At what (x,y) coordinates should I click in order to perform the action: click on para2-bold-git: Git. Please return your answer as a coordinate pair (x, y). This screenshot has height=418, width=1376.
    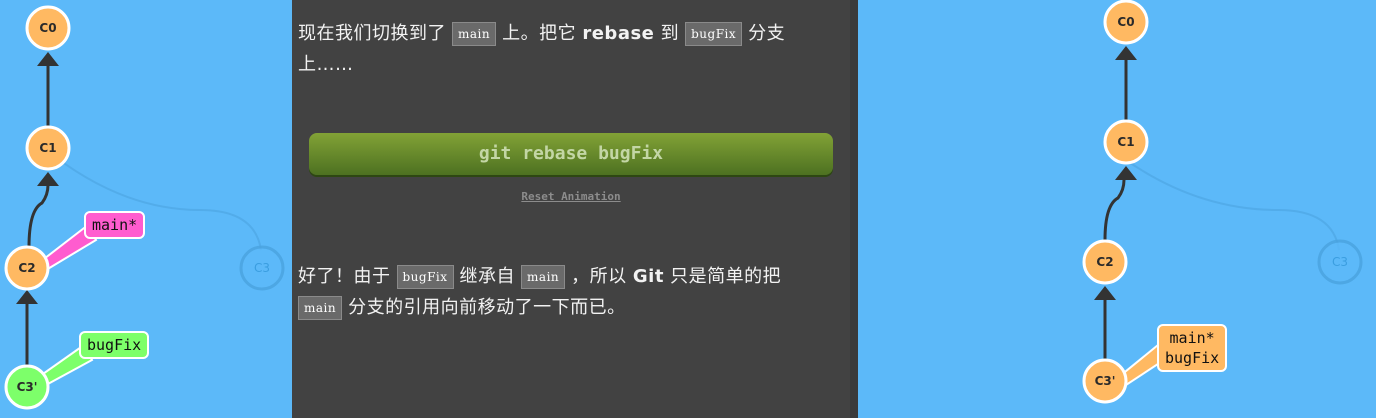
    Looking at the image, I should click on (648, 276).